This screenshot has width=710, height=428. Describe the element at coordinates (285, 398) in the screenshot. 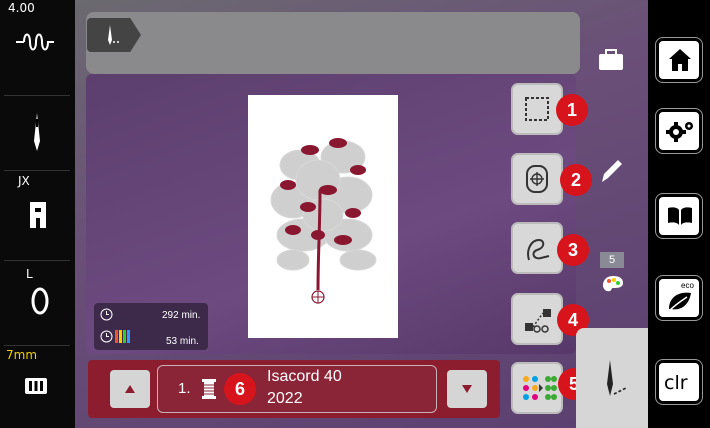

I see `thread-code: 2022` at that location.